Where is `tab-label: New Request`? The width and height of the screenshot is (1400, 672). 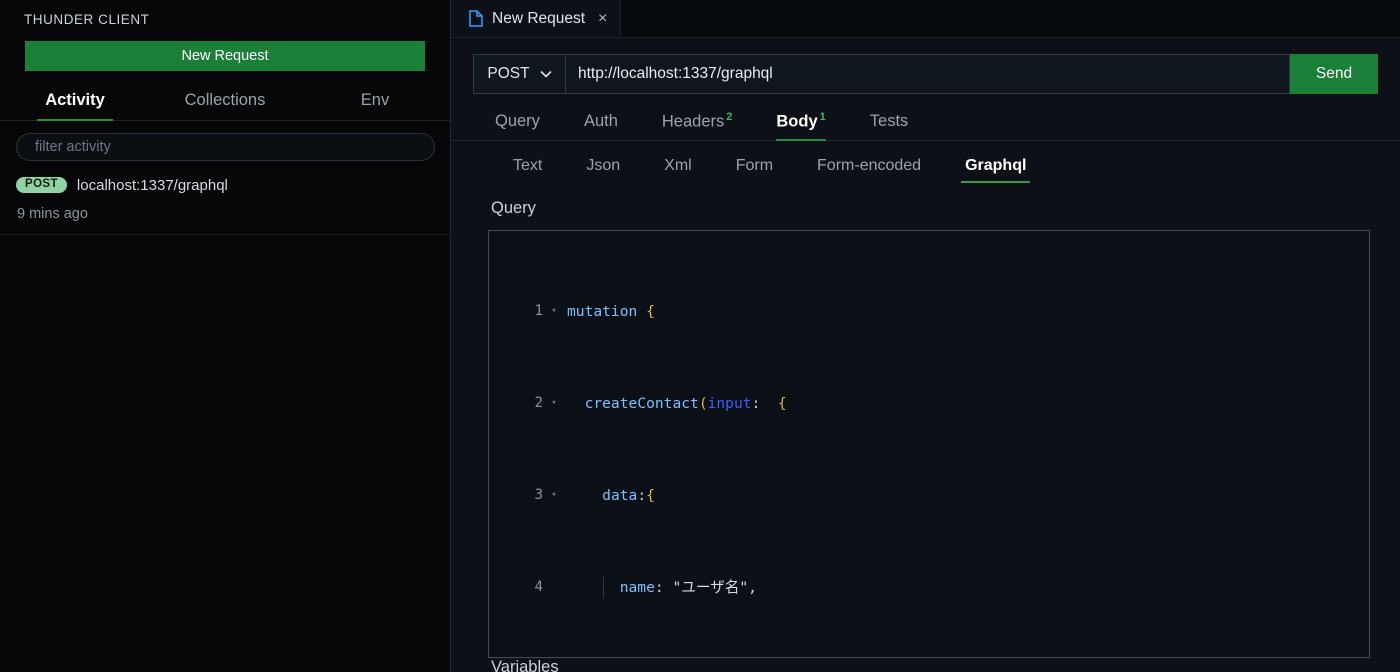
tab-label: New Request is located at coordinates (539, 18).